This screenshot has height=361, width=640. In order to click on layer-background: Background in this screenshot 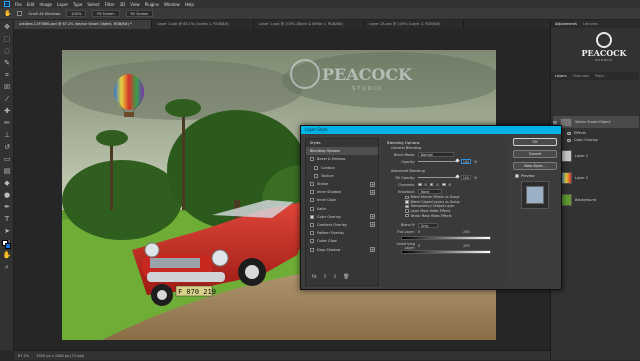, I will do `click(596, 200)`.